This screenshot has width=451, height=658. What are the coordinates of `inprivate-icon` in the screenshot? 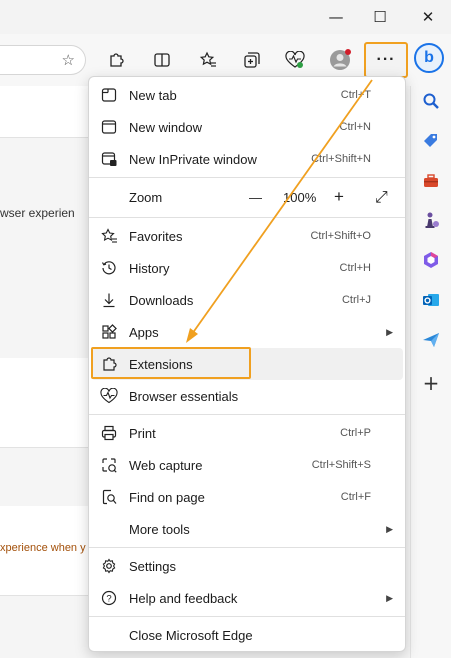 It's located at (109, 159).